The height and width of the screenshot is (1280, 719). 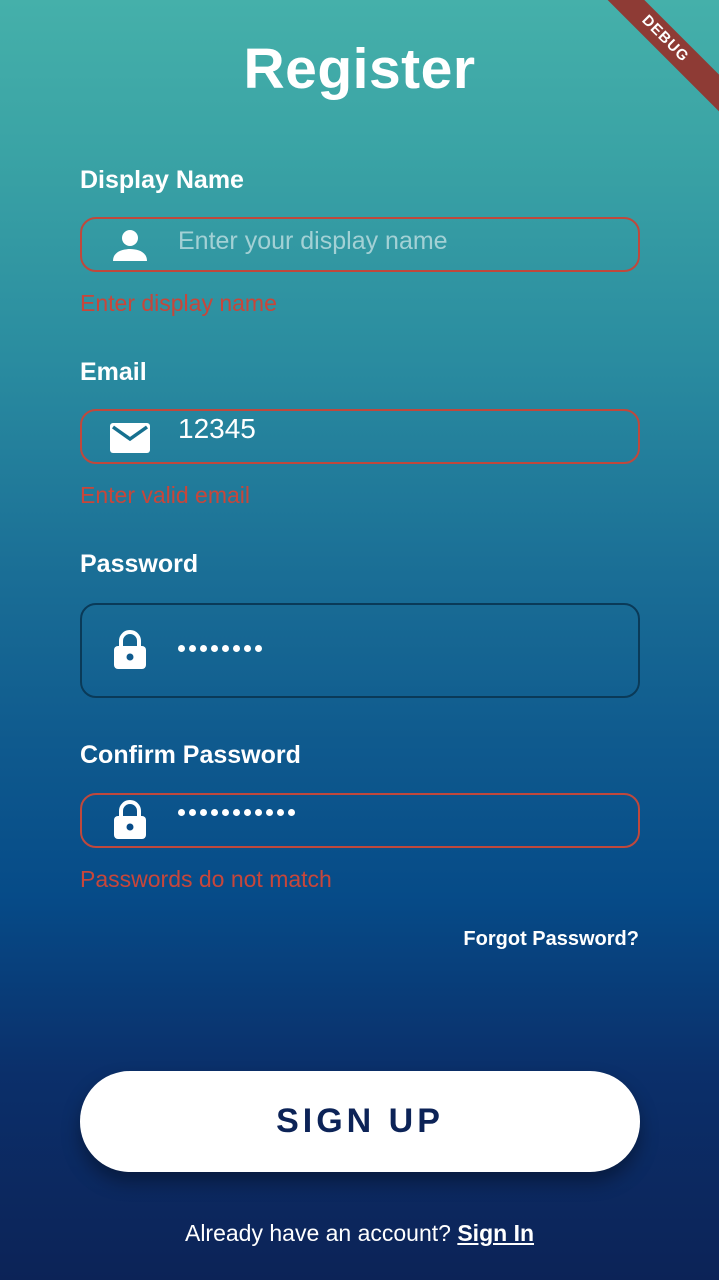 I want to click on email-value: 12345, so click(x=217, y=428).